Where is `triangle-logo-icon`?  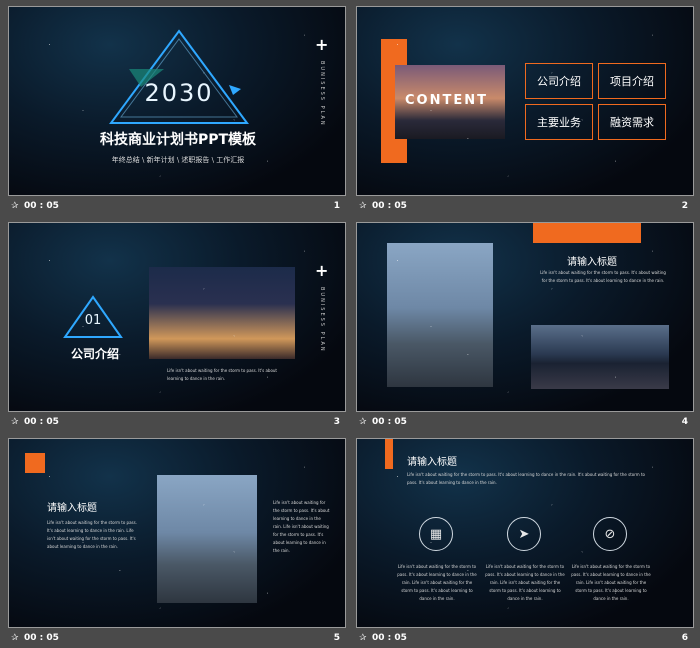 triangle-logo-icon is located at coordinates (179, 76).